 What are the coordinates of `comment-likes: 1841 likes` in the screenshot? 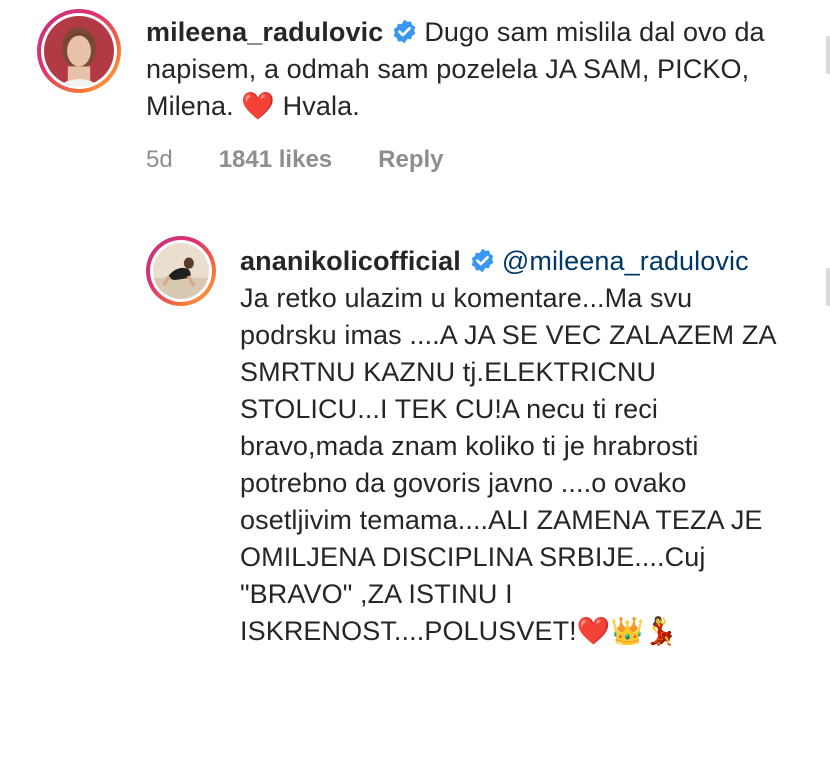 It's located at (275, 160).